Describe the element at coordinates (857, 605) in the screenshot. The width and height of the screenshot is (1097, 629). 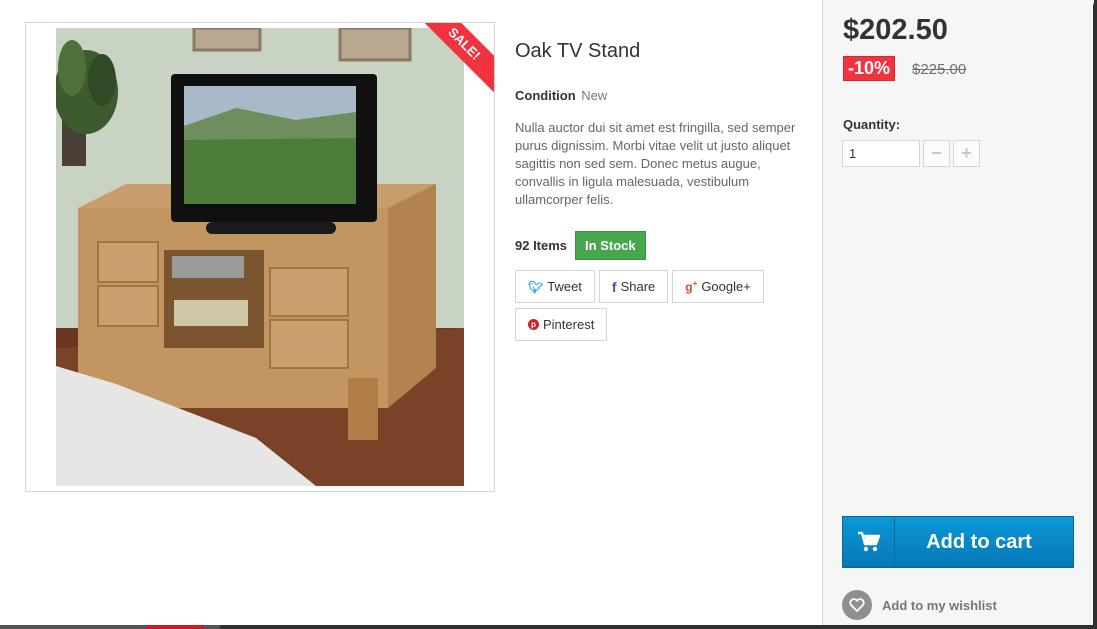
I see `heart-icon` at that location.